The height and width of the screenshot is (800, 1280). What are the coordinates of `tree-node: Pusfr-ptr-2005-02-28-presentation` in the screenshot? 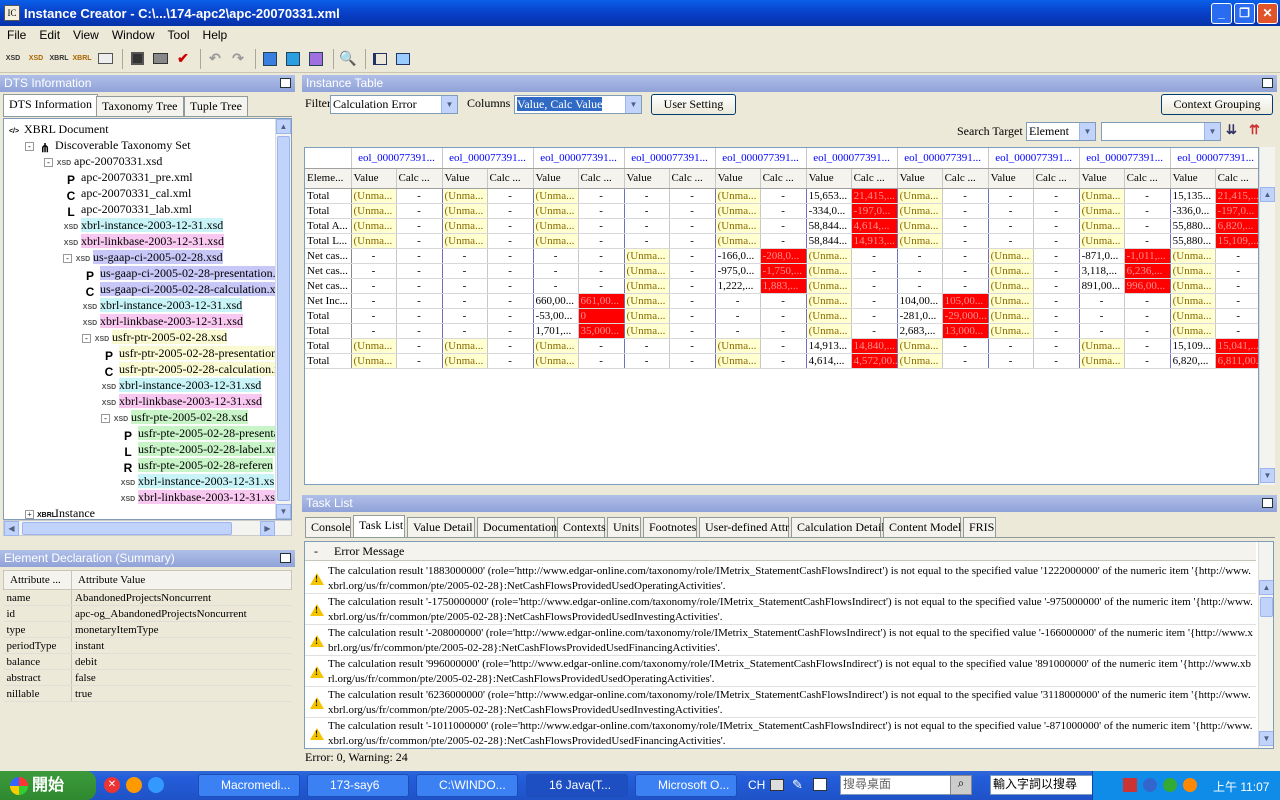 It's located at (189, 354).